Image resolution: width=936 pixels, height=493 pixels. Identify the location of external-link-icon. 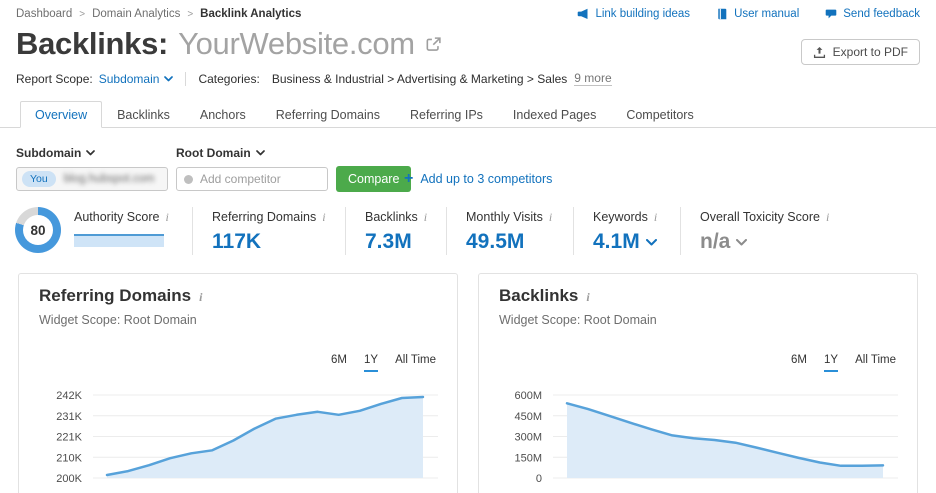
(433, 44).